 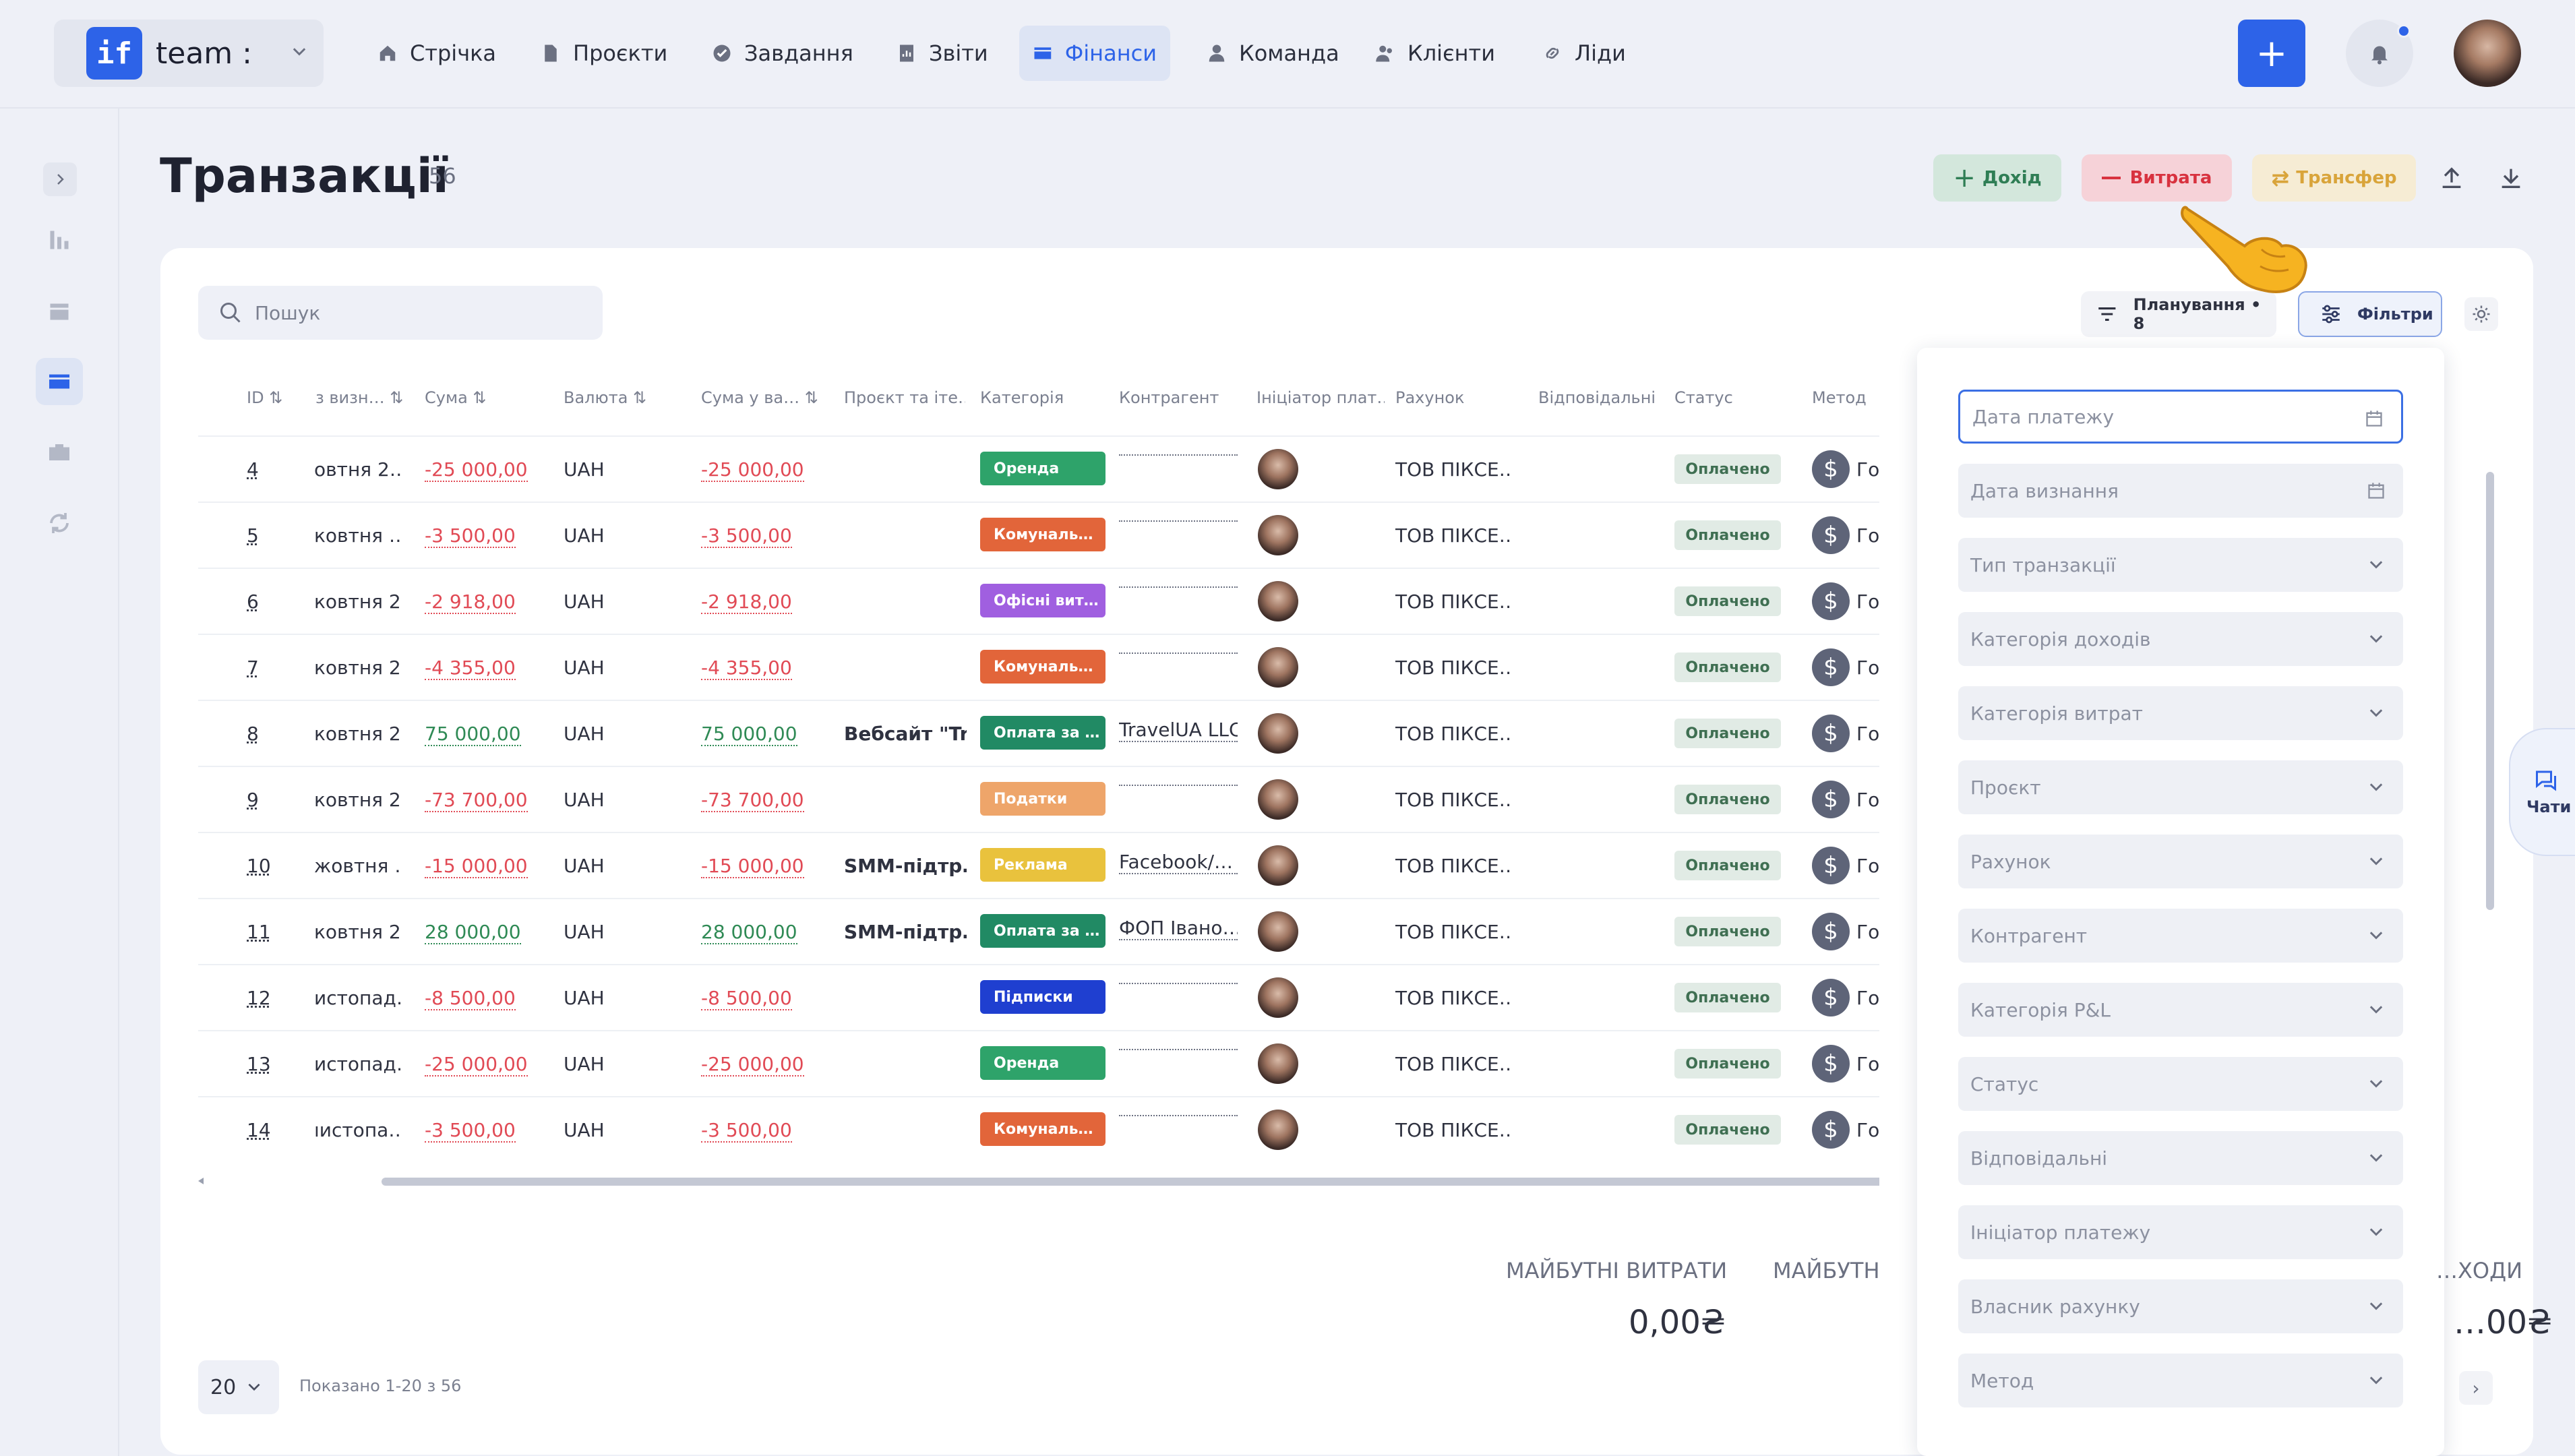 I want to click on sidebar-item-dashboard, so click(x=59, y=240).